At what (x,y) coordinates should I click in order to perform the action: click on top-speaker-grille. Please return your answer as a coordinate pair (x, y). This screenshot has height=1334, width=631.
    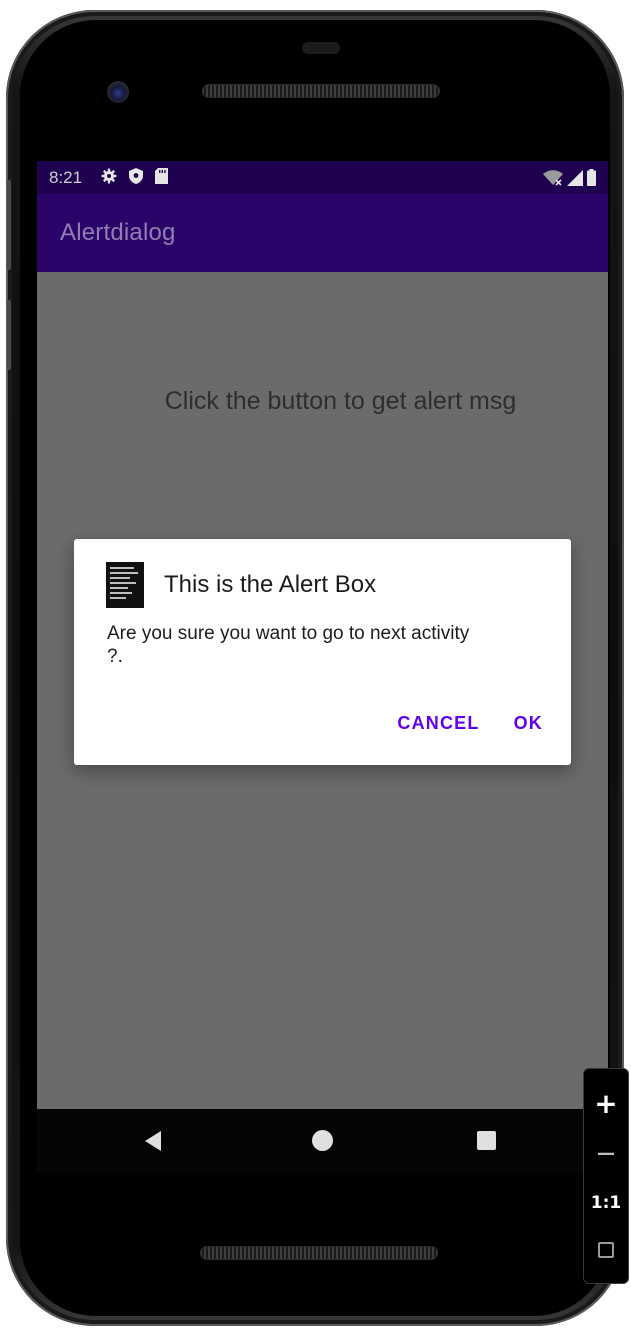
    Looking at the image, I should click on (321, 91).